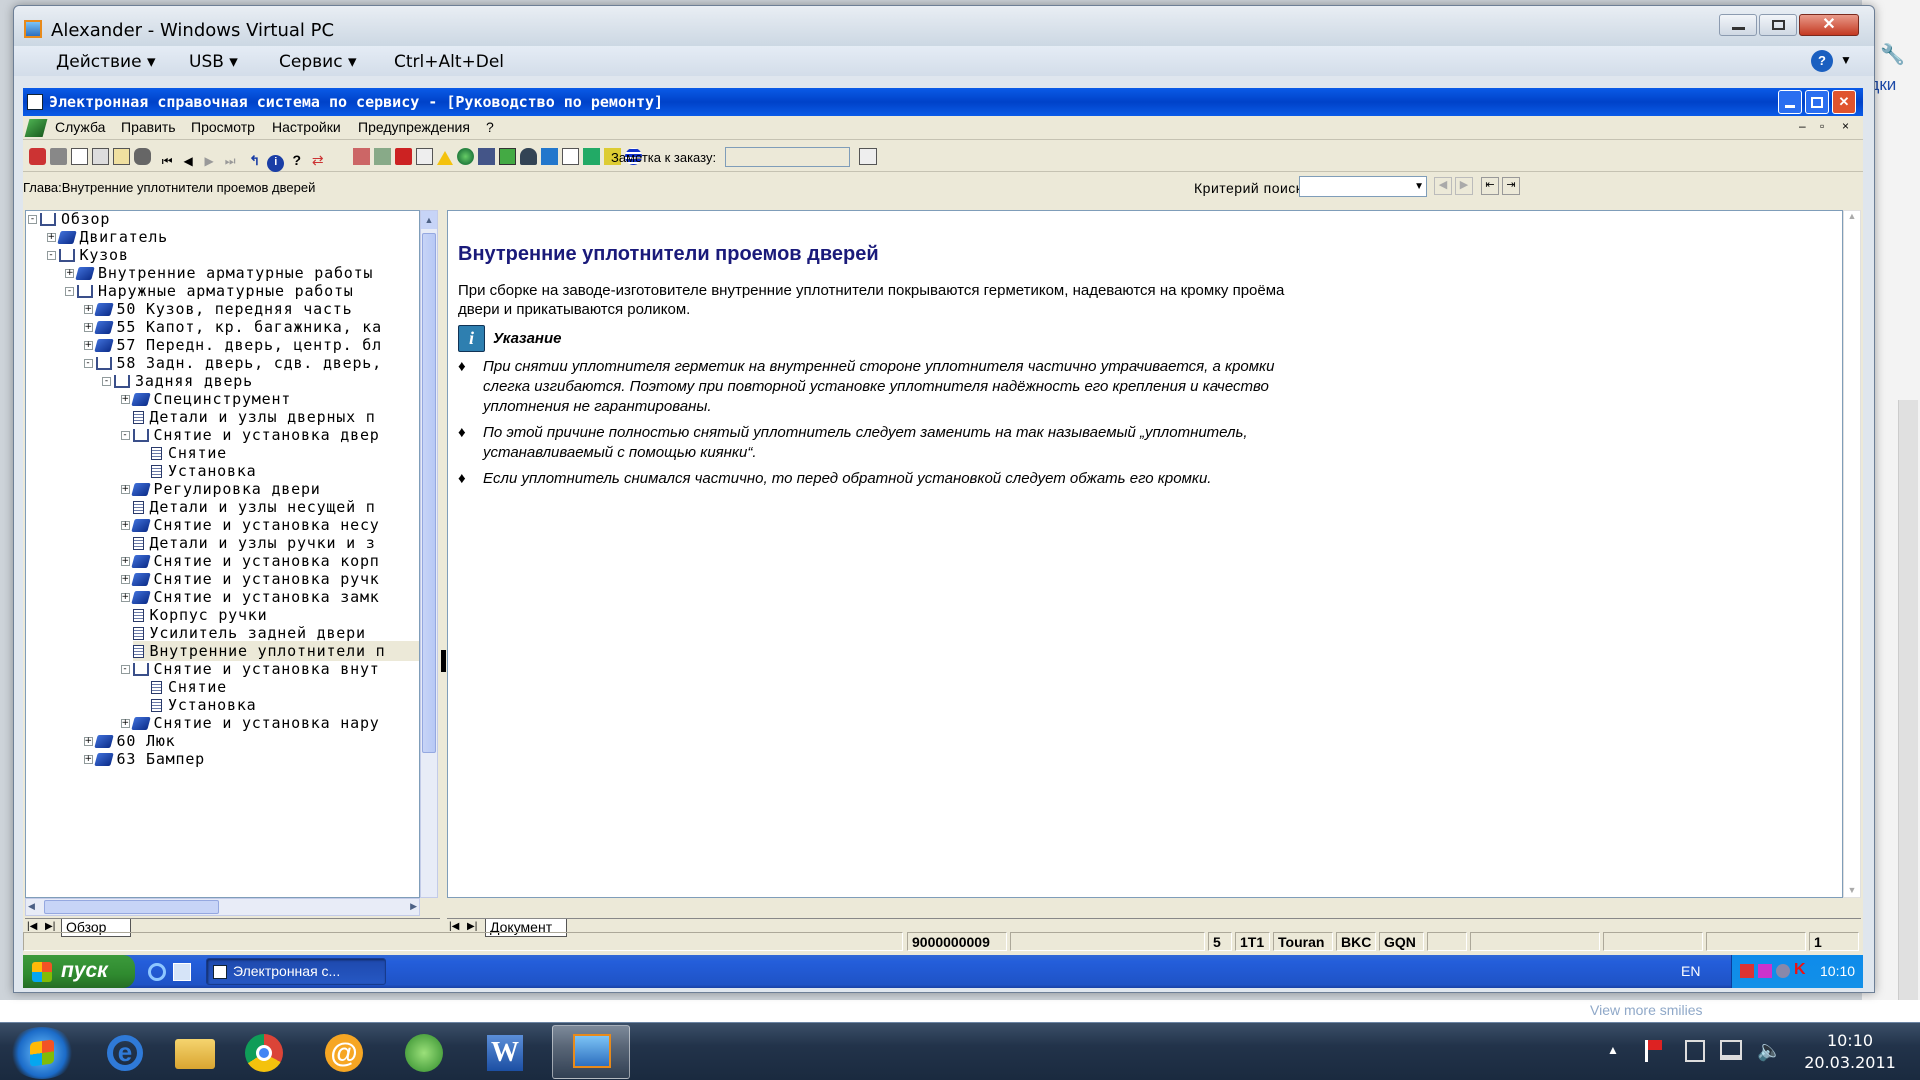 The height and width of the screenshot is (1080, 1920). Describe the element at coordinates (254, 507) in the screenshot. I see `tree-item: Детали и узлы несущей п` at that location.